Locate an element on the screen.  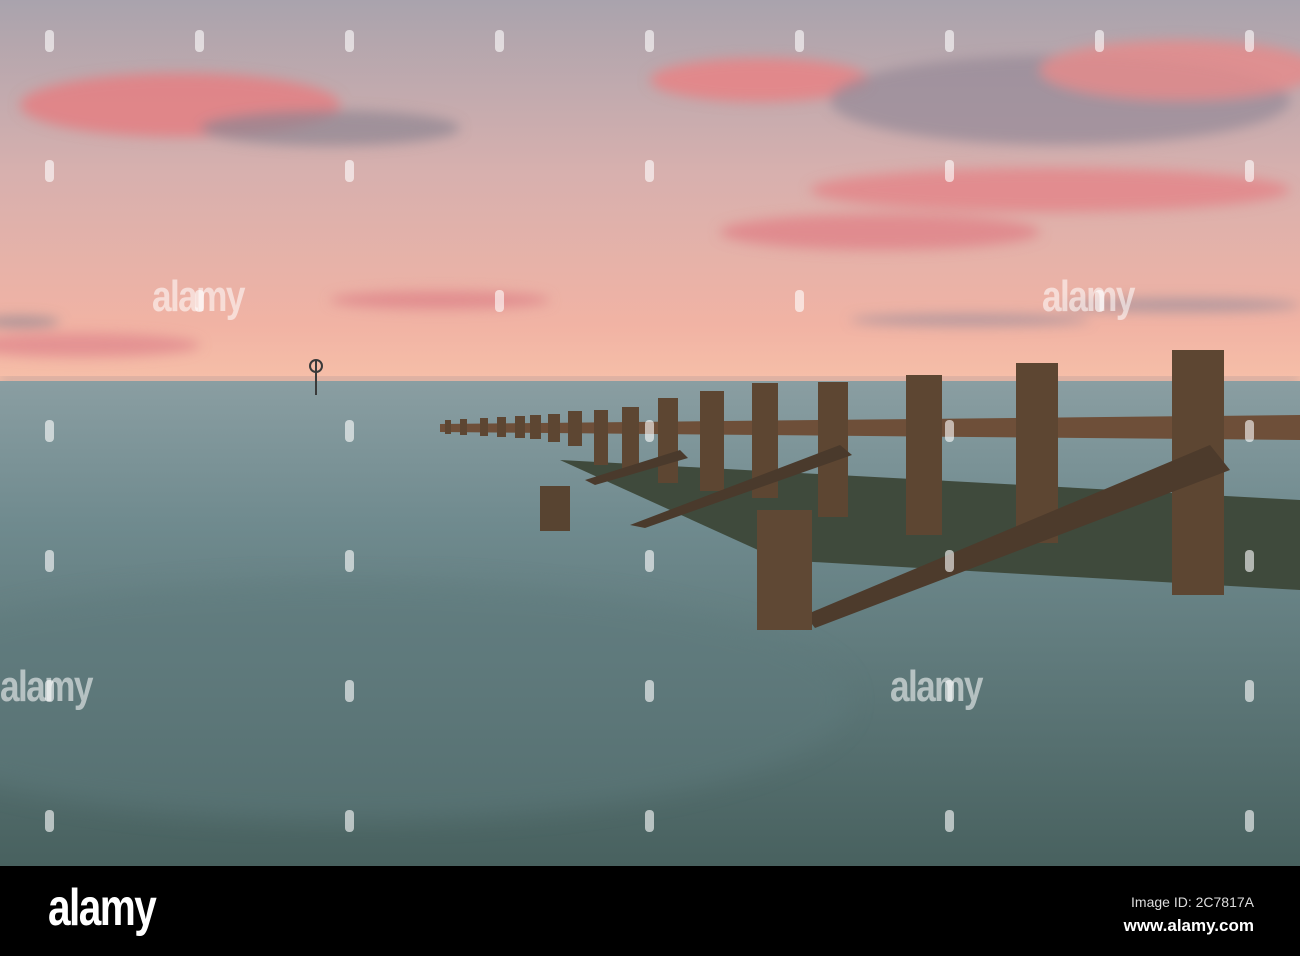
image-id: Image ID: 2C7817A is located at coordinates (1192, 902).